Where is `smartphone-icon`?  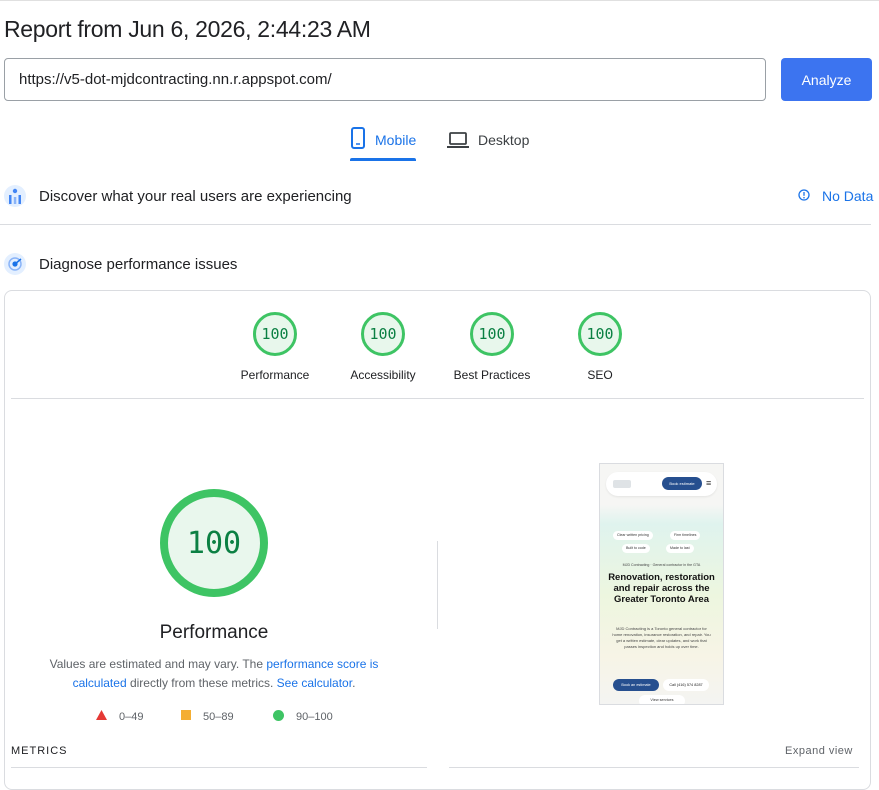 smartphone-icon is located at coordinates (358, 139).